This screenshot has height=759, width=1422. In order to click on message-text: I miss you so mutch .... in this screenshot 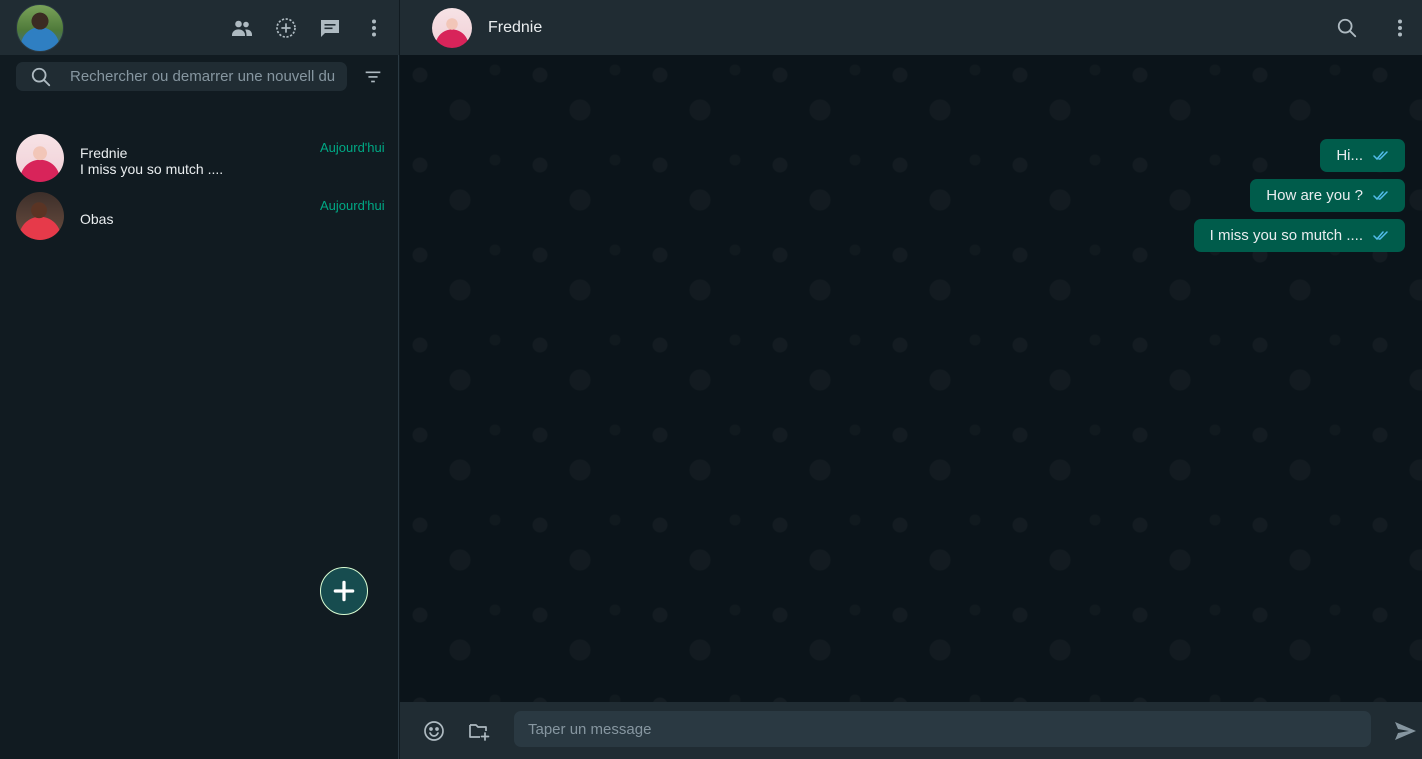, I will do `click(1286, 235)`.